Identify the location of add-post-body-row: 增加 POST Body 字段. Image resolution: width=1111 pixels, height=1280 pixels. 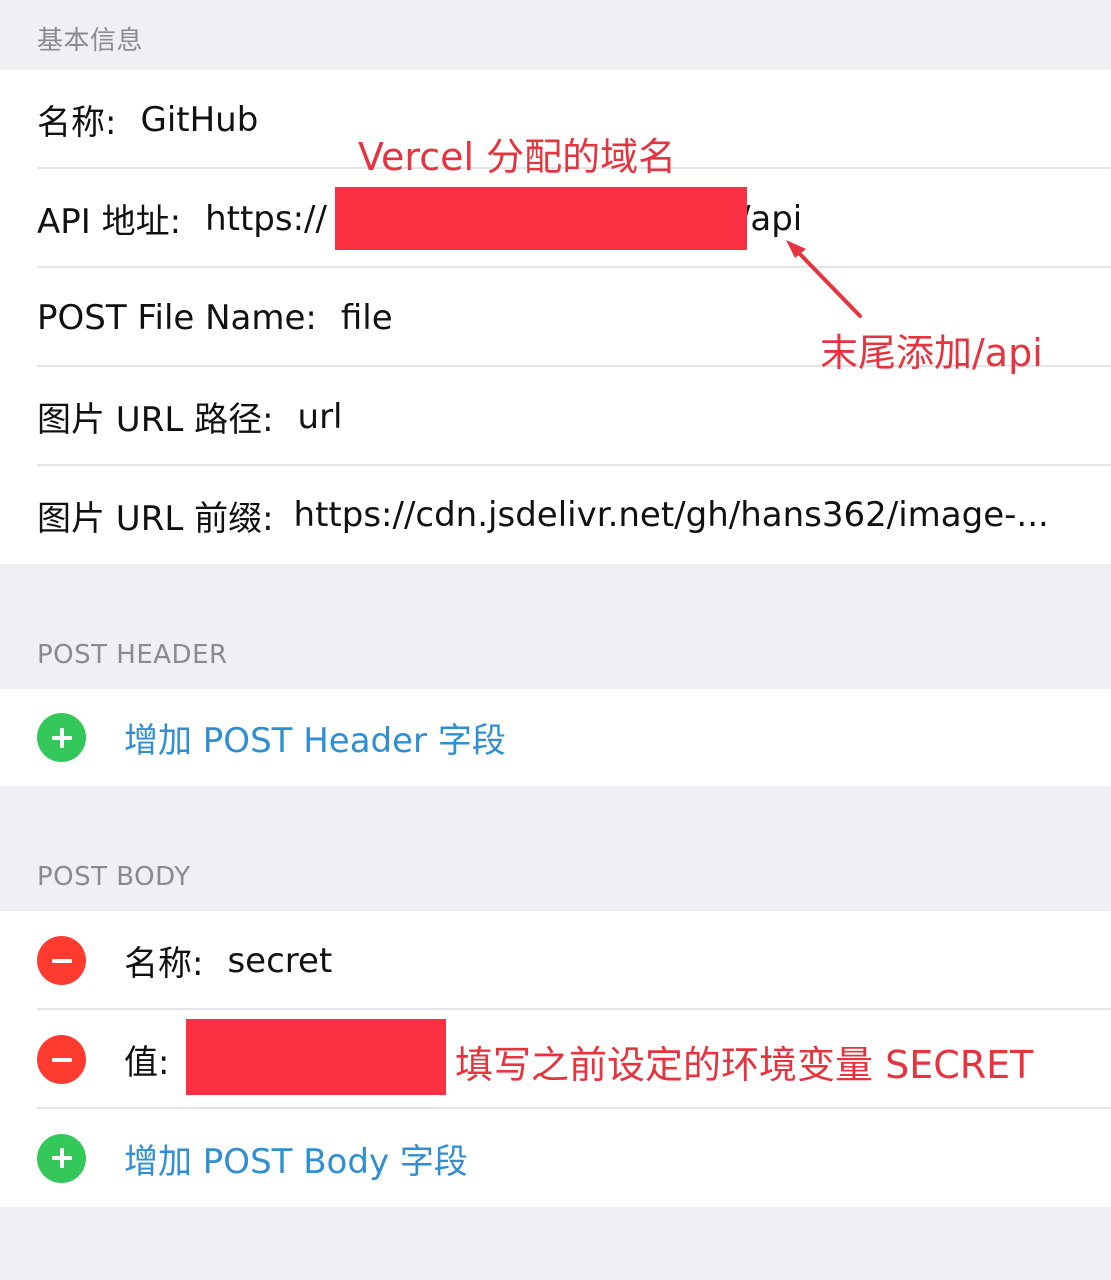
(555, 1158).